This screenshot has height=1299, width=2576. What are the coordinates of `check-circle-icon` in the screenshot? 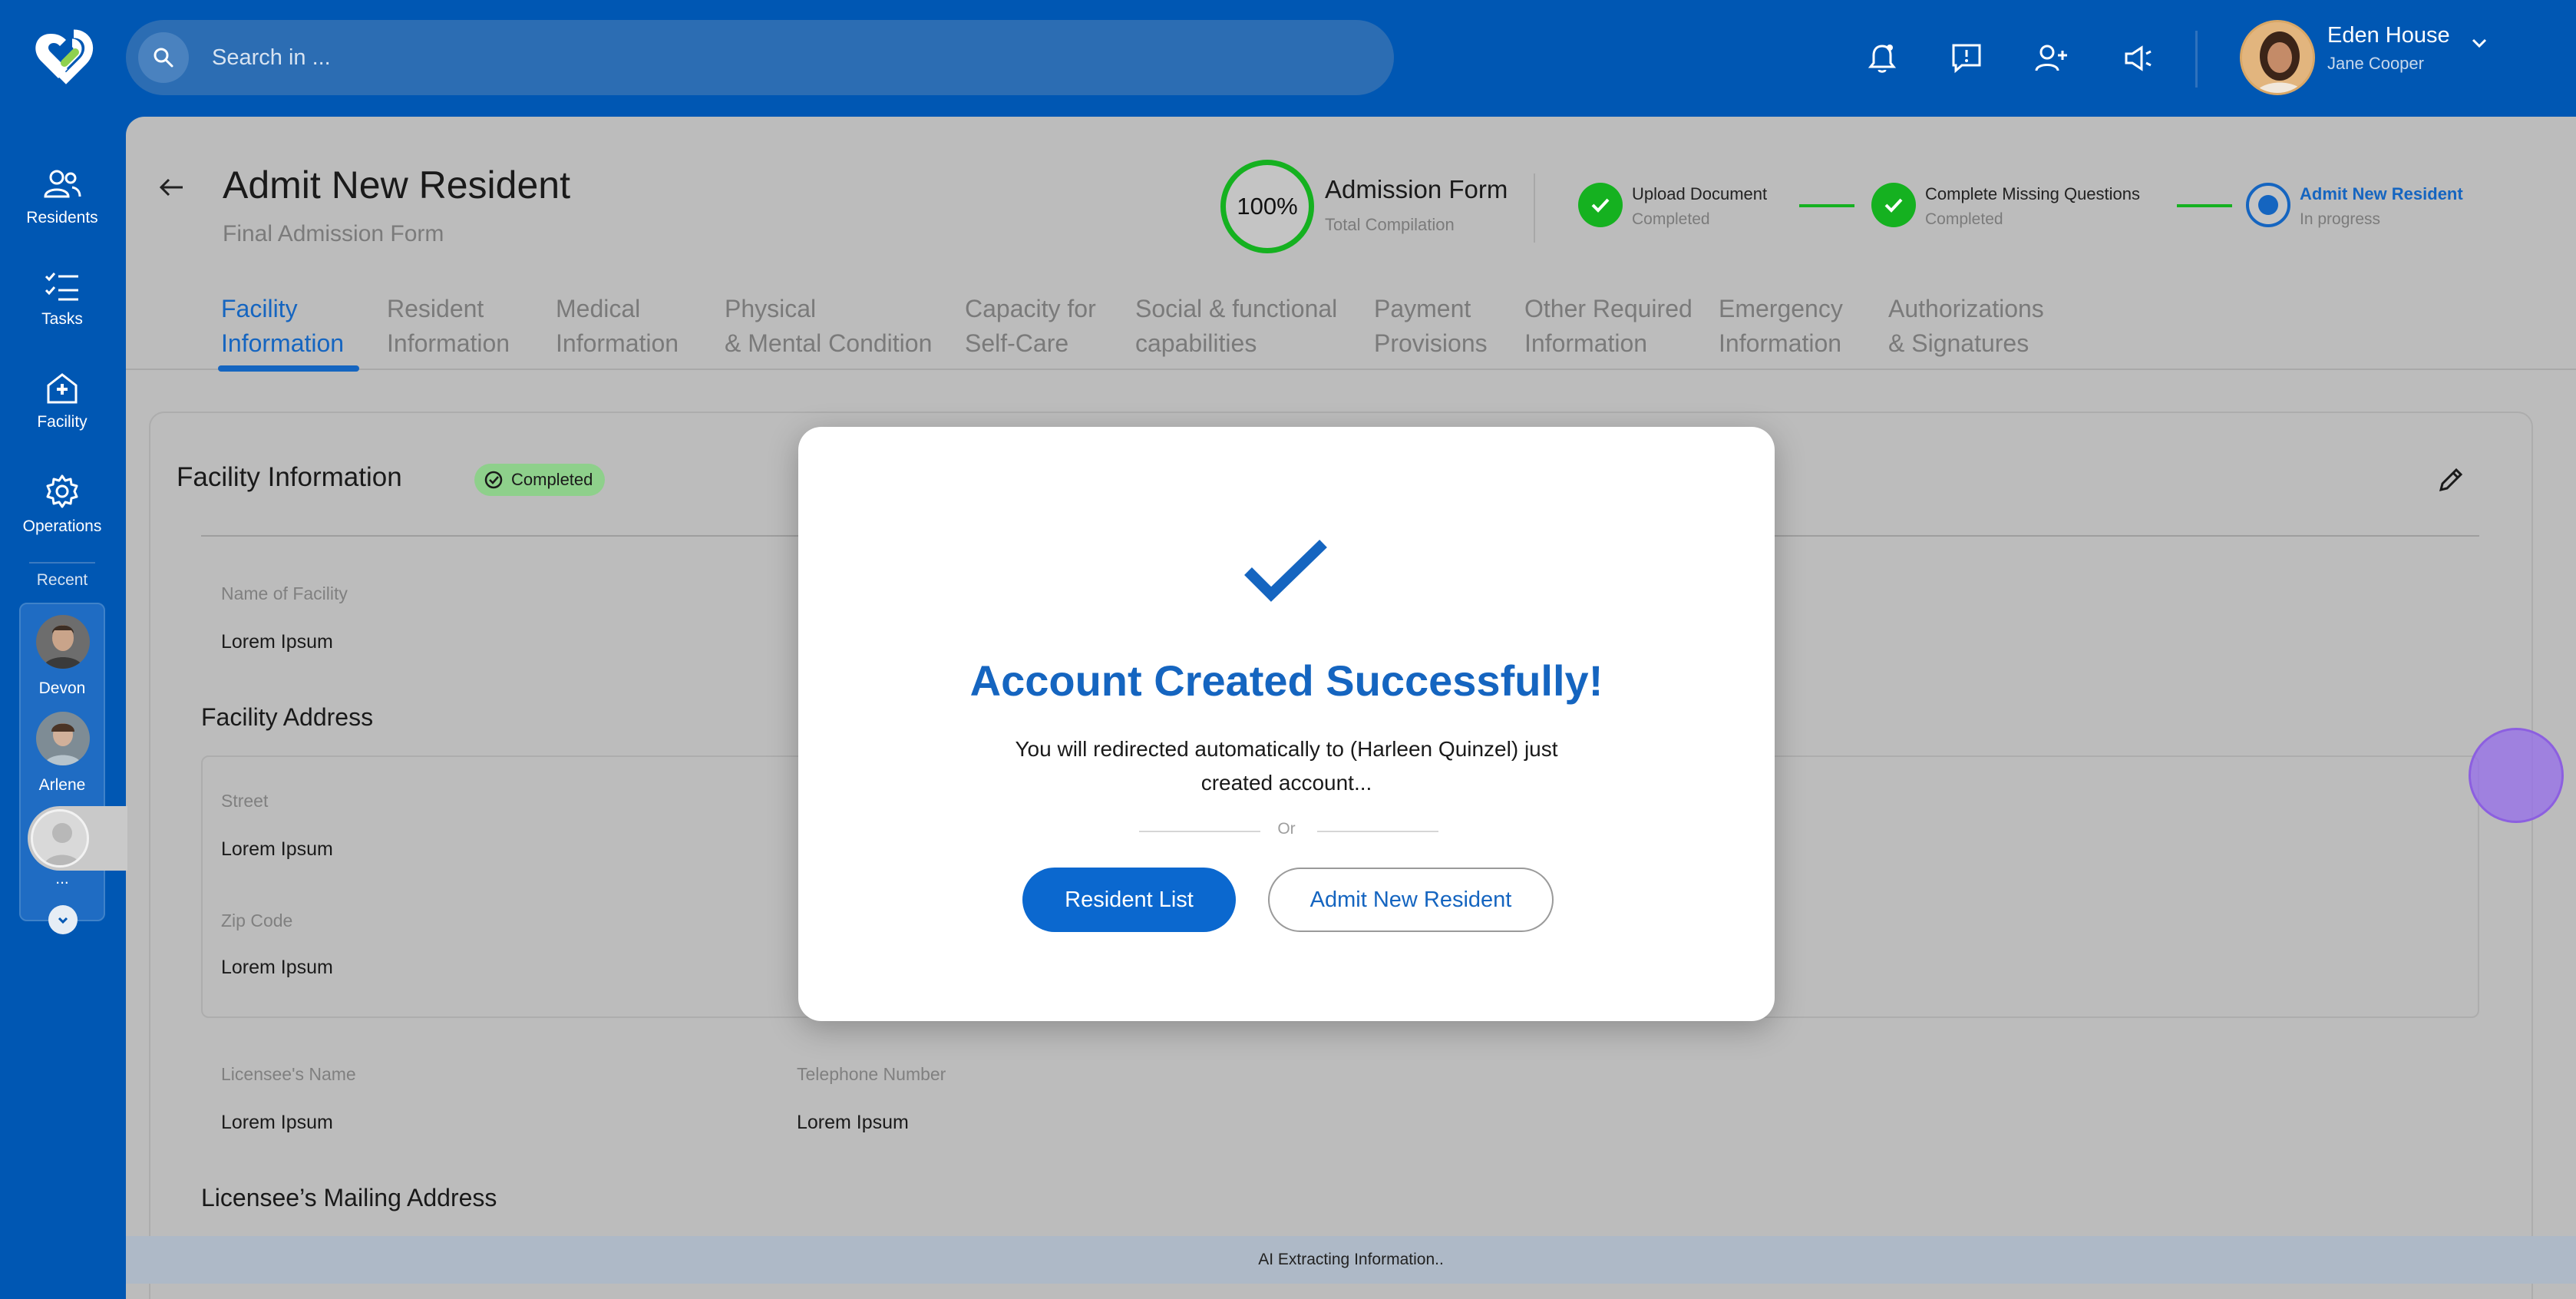 It's located at (493, 480).